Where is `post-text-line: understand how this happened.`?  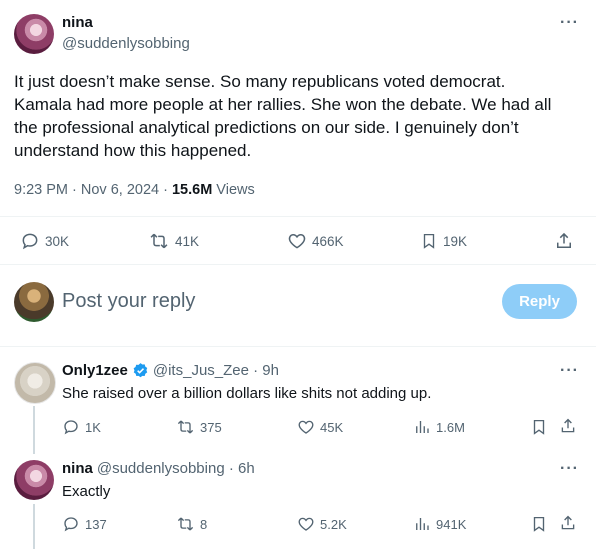 post-text-line: understand how this happened. is located at coordinates (133, 150).